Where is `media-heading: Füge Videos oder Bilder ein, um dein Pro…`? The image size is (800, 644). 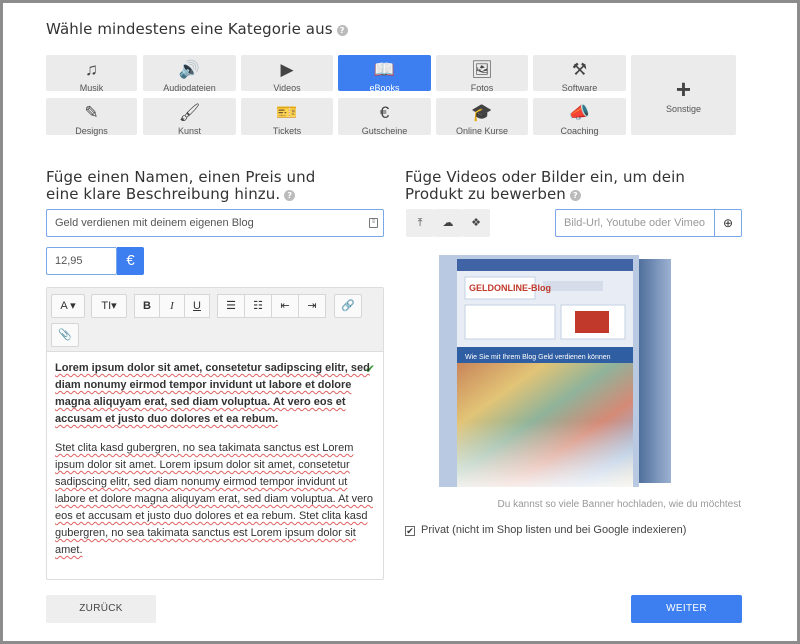
media-heading: Füge Videos oder Bilder ein, um dein Pro… is located at coordinates (575, 186).